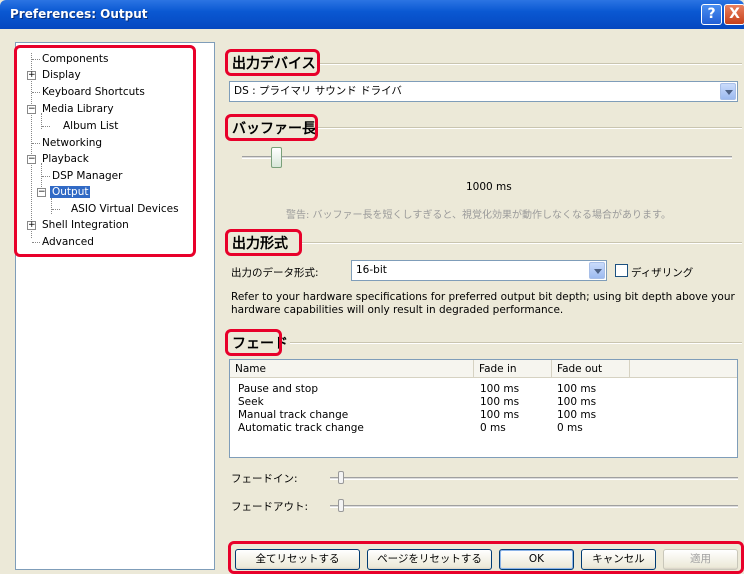 This screenshot has width=744, height=574. What do you see at coordinates (372, 14) in the screenshot?
I see `title-bar: Preferences: Output ? X` at bounding box center [372, 14].